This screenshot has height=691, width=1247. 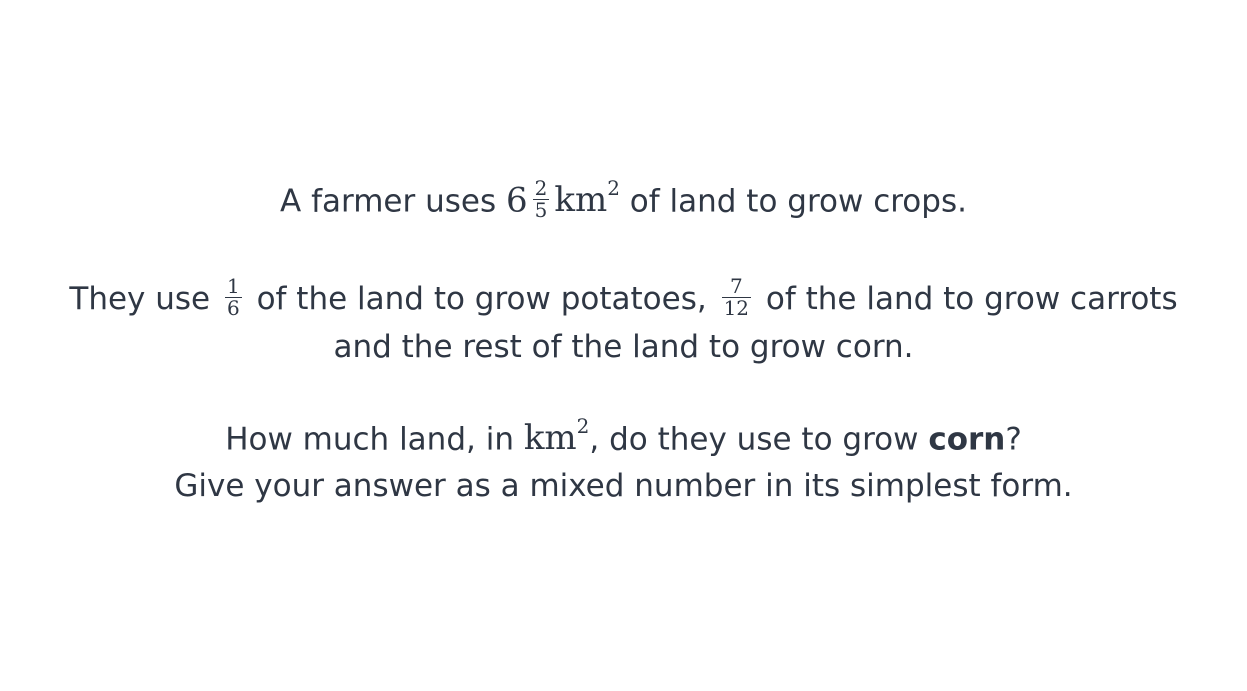 What do you see at coordinates (369, 439) in the screenshot?
I see `line4-before: How much land, in` at bounding box center [369, 439].